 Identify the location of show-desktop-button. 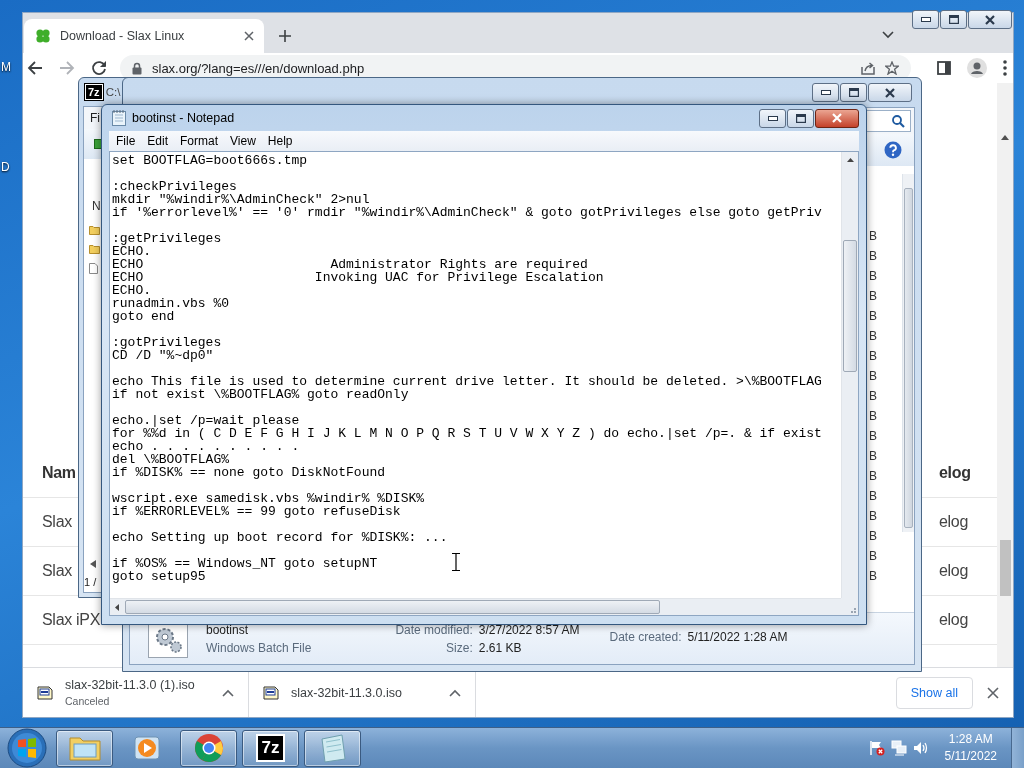
(1017, 748).